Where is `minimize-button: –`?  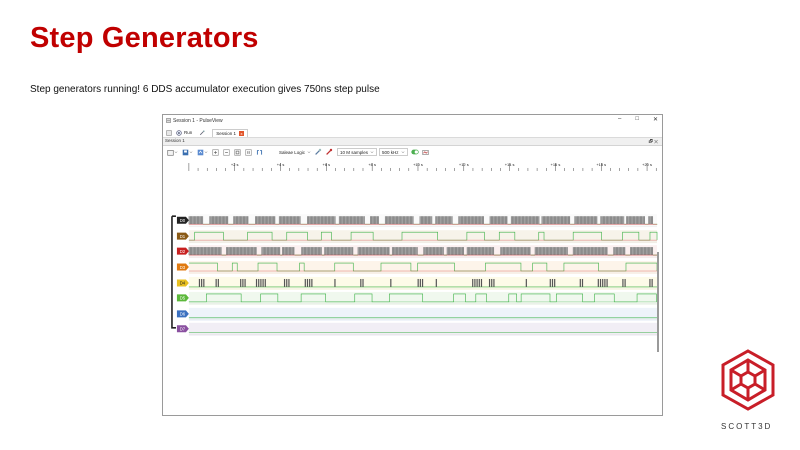 minimize-button: – is located at coordinates (619, 119).